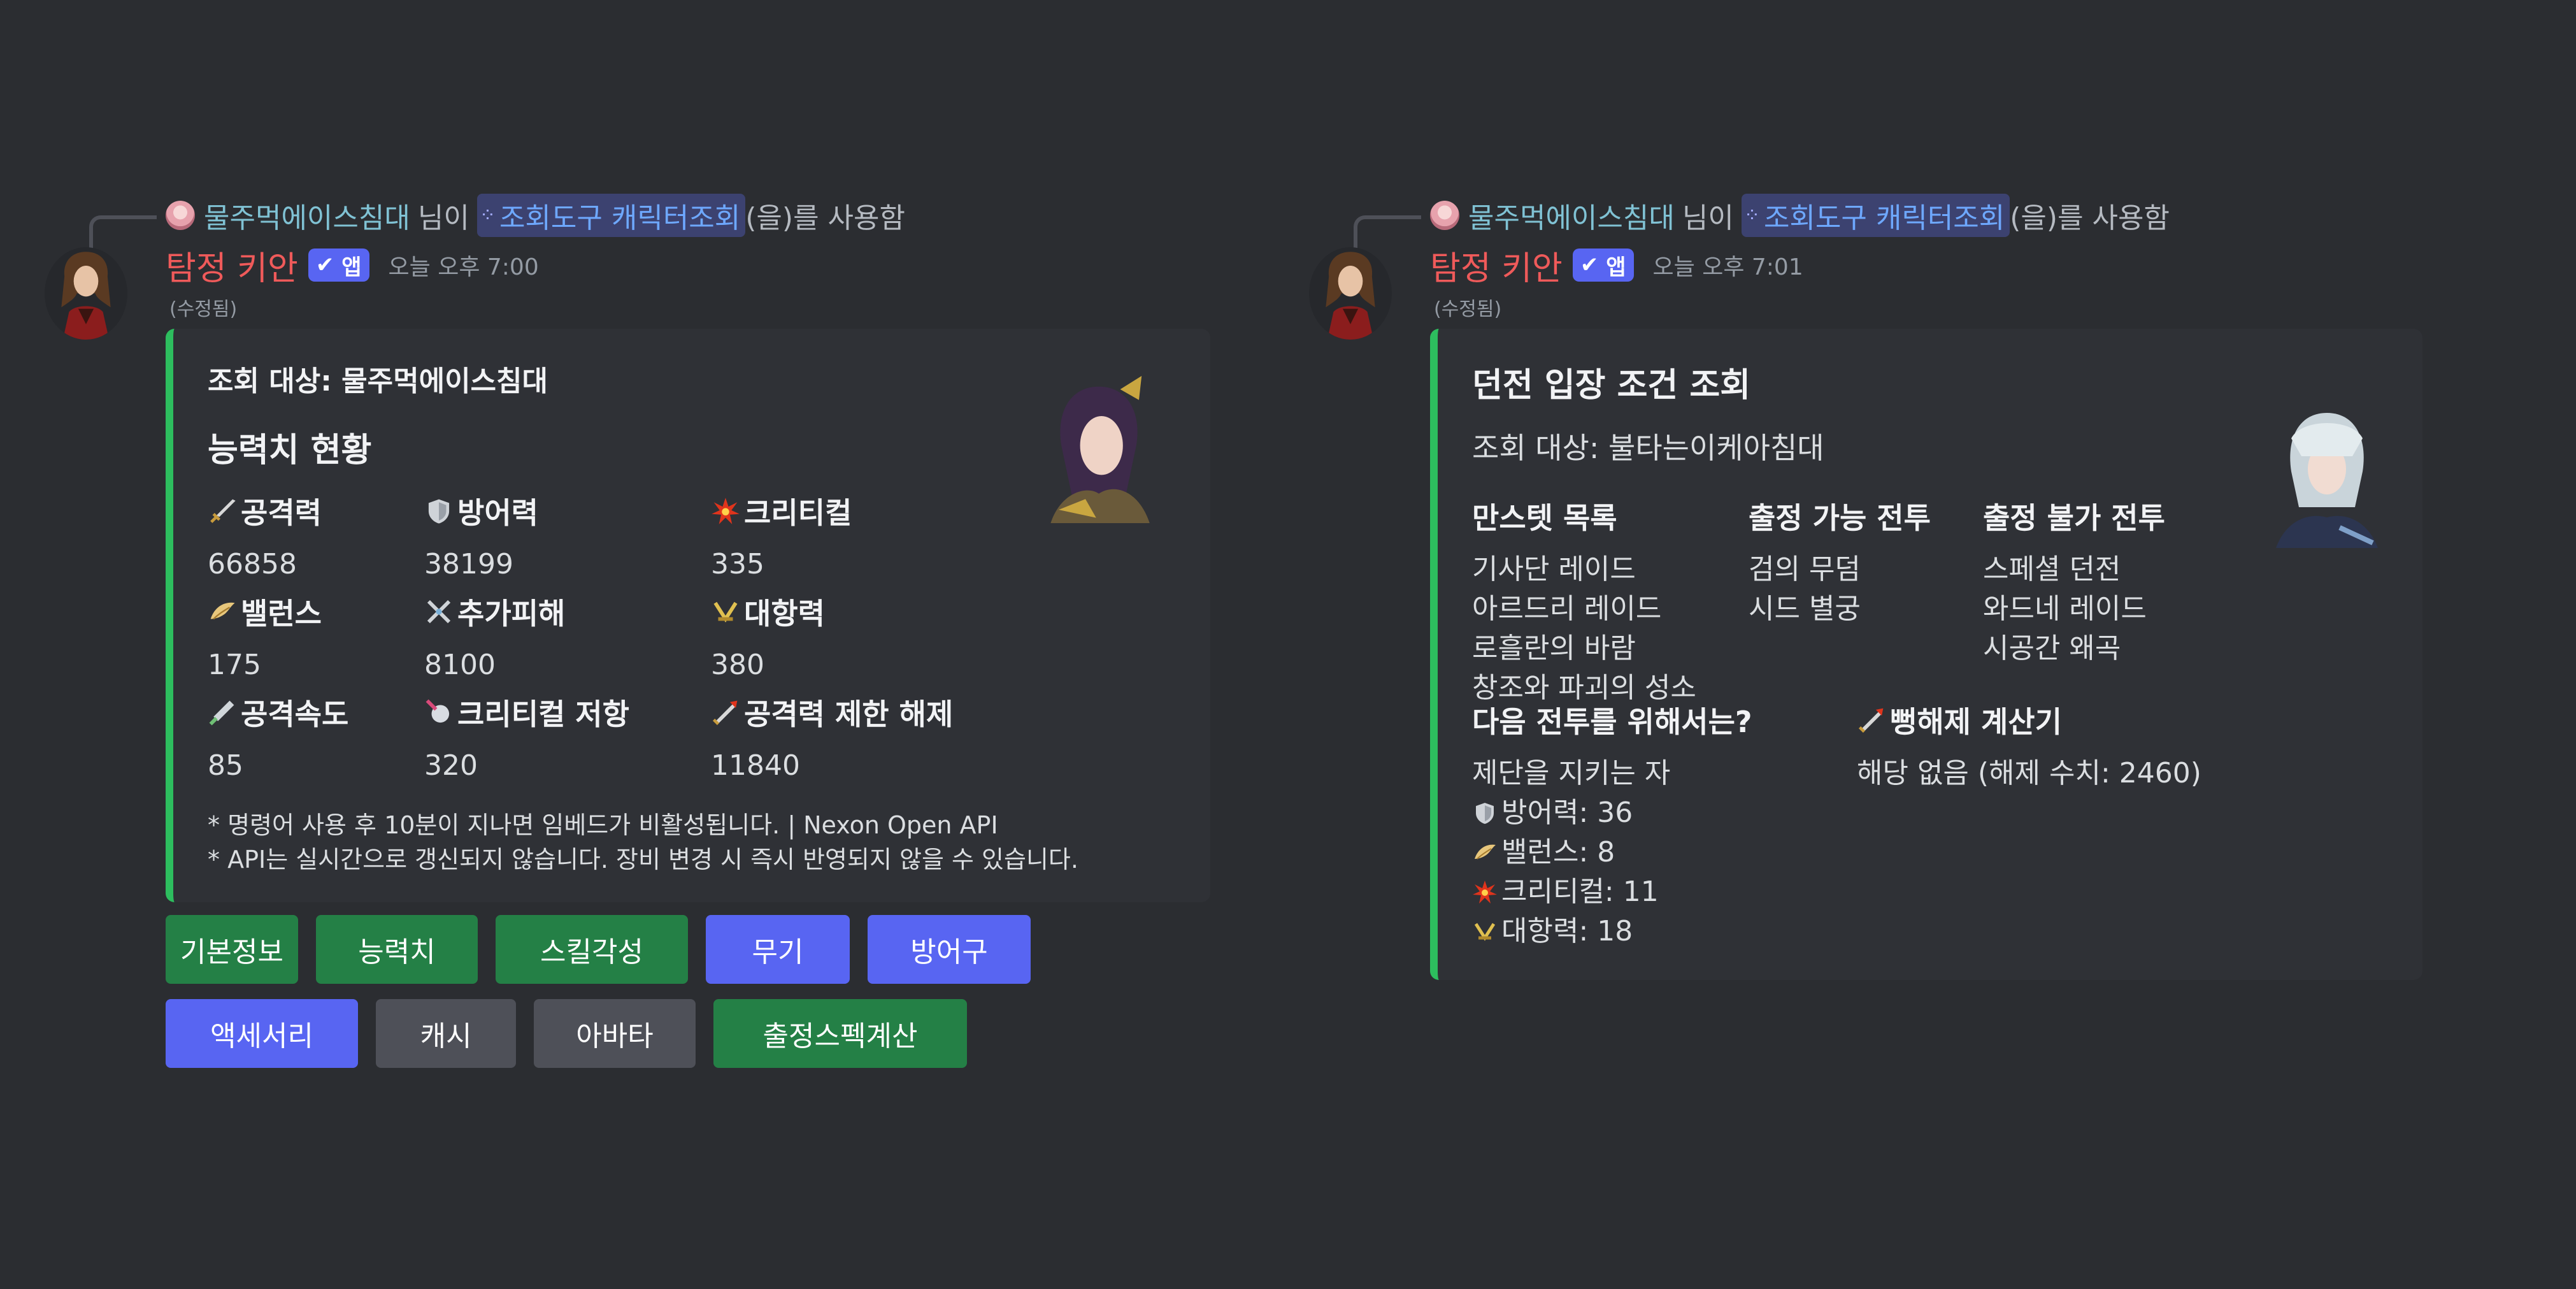  Describe the element at coordinates (1648, 448) in the screenshot. I see `embed-description: 조회 대상: 불타는이케아침대` at that location.